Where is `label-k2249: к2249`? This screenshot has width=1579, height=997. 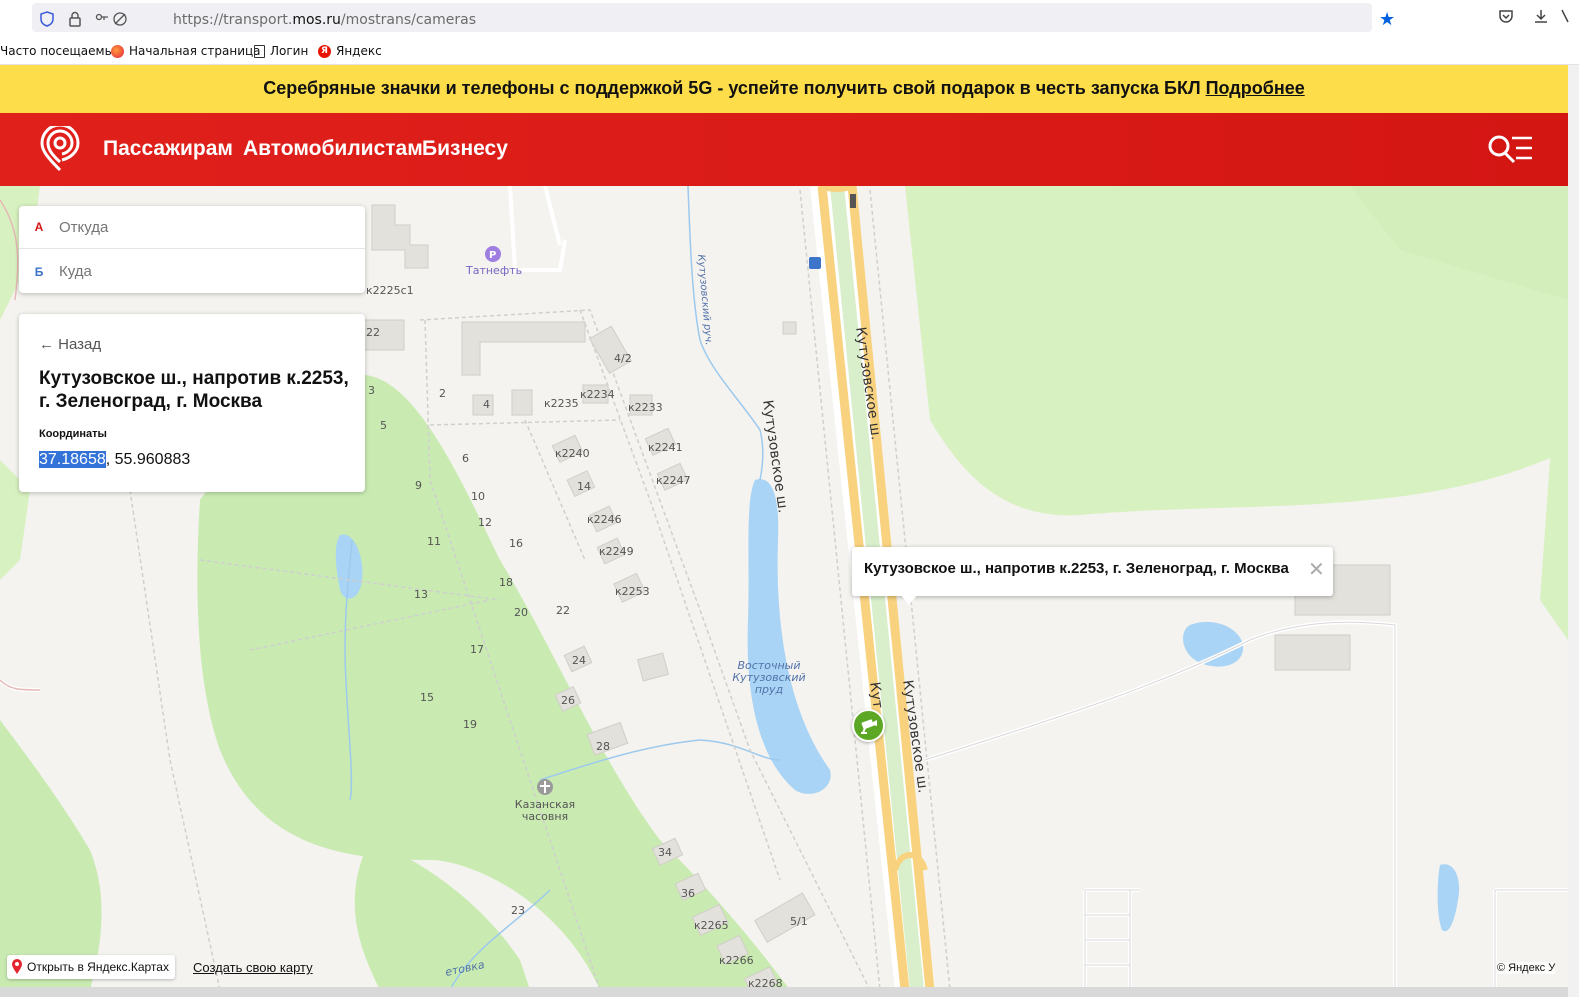 label-k2249: к2249 is located at coordinates (616, 551).